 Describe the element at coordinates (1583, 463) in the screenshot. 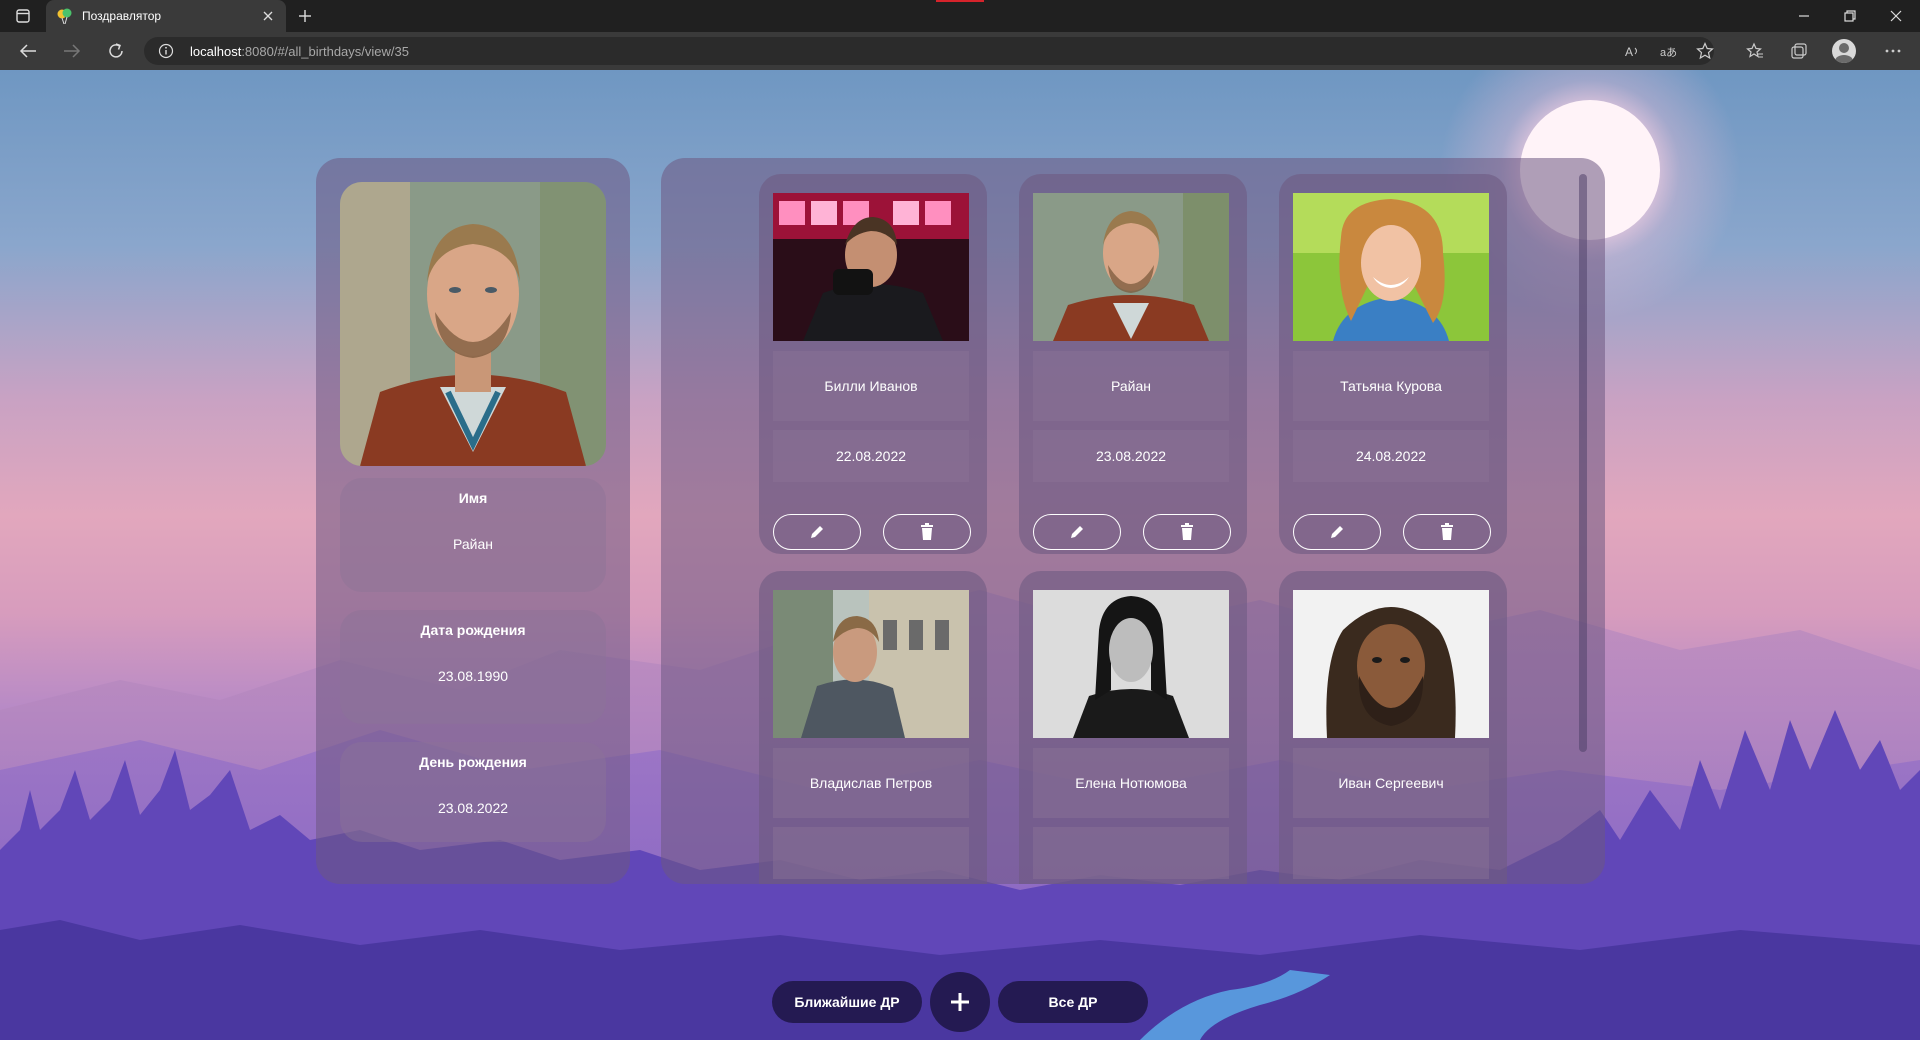

I see `list-scrollbar` at that location.